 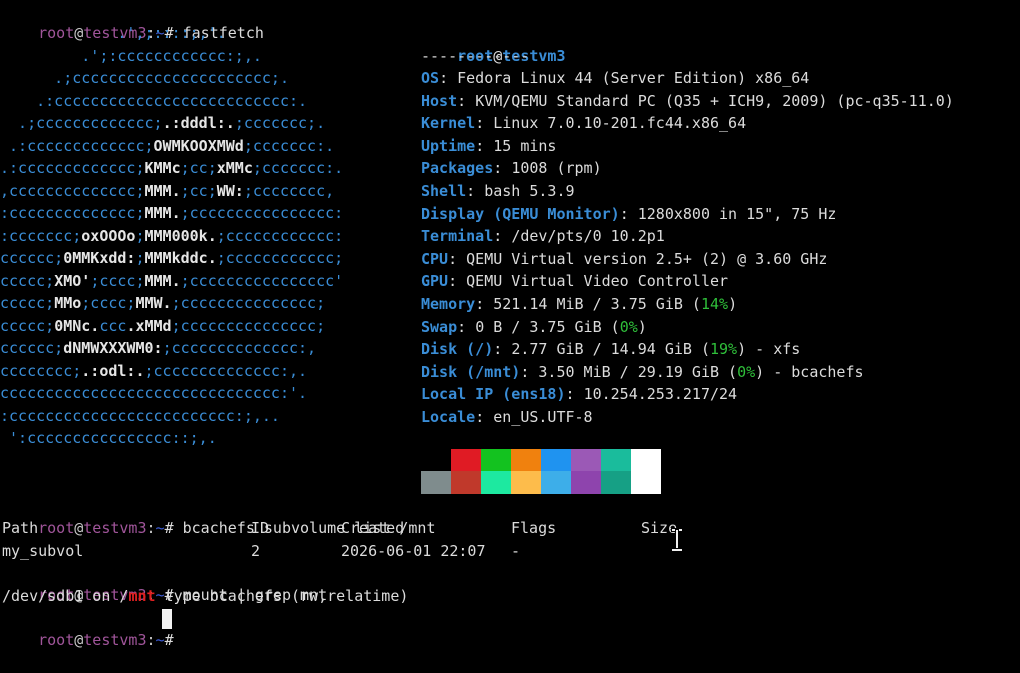 I want to click on color-palette-bottom, so click(x=541, y=482).